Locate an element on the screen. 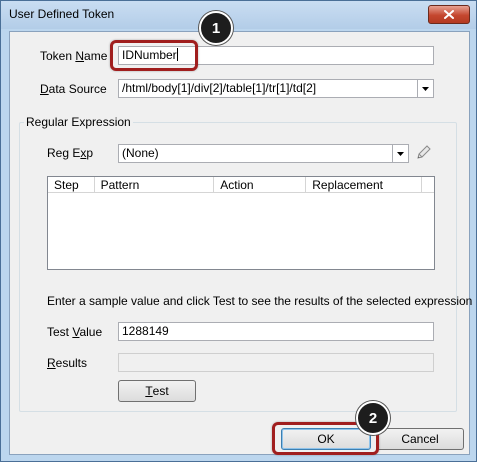 The width and height of the screenshot is (477, 462). test-value-input: 1288149 is located at coordinates (276, 331).